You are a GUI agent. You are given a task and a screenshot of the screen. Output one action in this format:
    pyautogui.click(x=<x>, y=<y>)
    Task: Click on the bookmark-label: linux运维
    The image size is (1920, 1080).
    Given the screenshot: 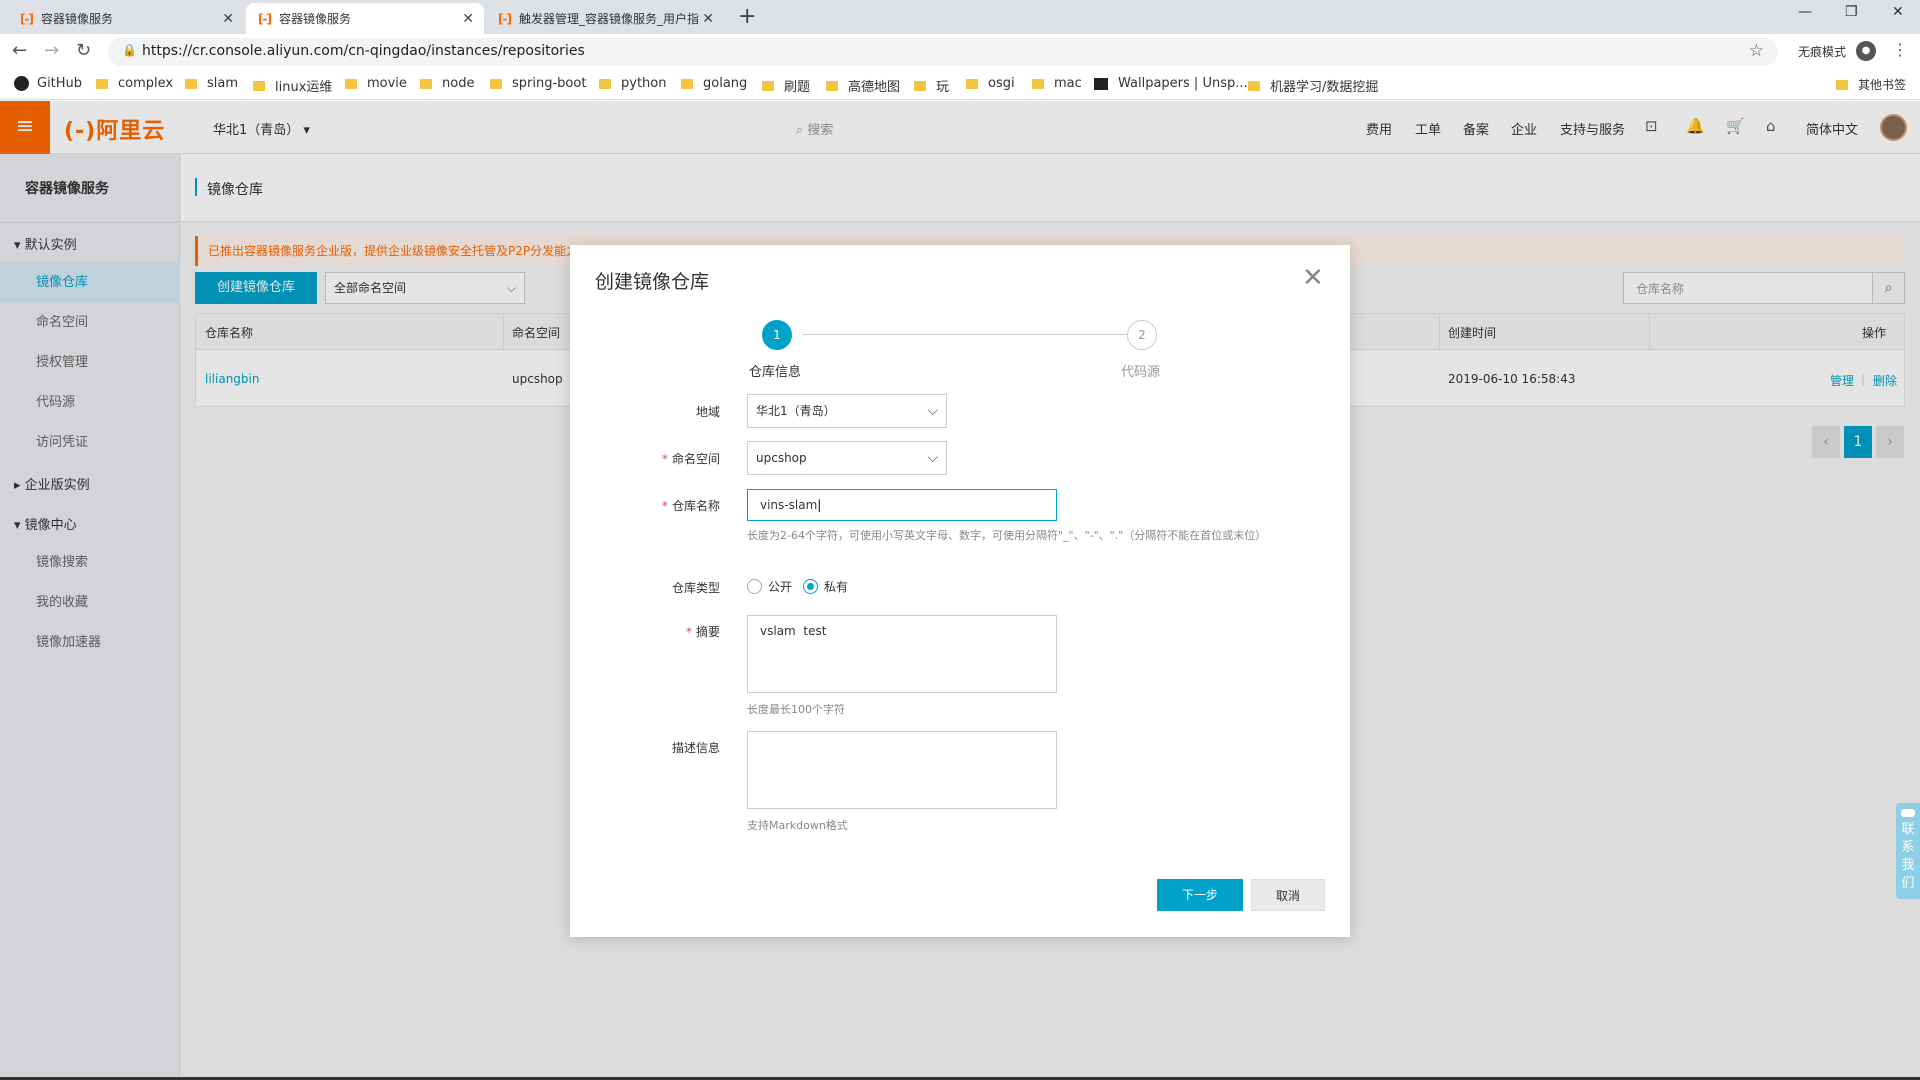 What is the action you would take?
    pyautogui.click(x=304, y=87)
    